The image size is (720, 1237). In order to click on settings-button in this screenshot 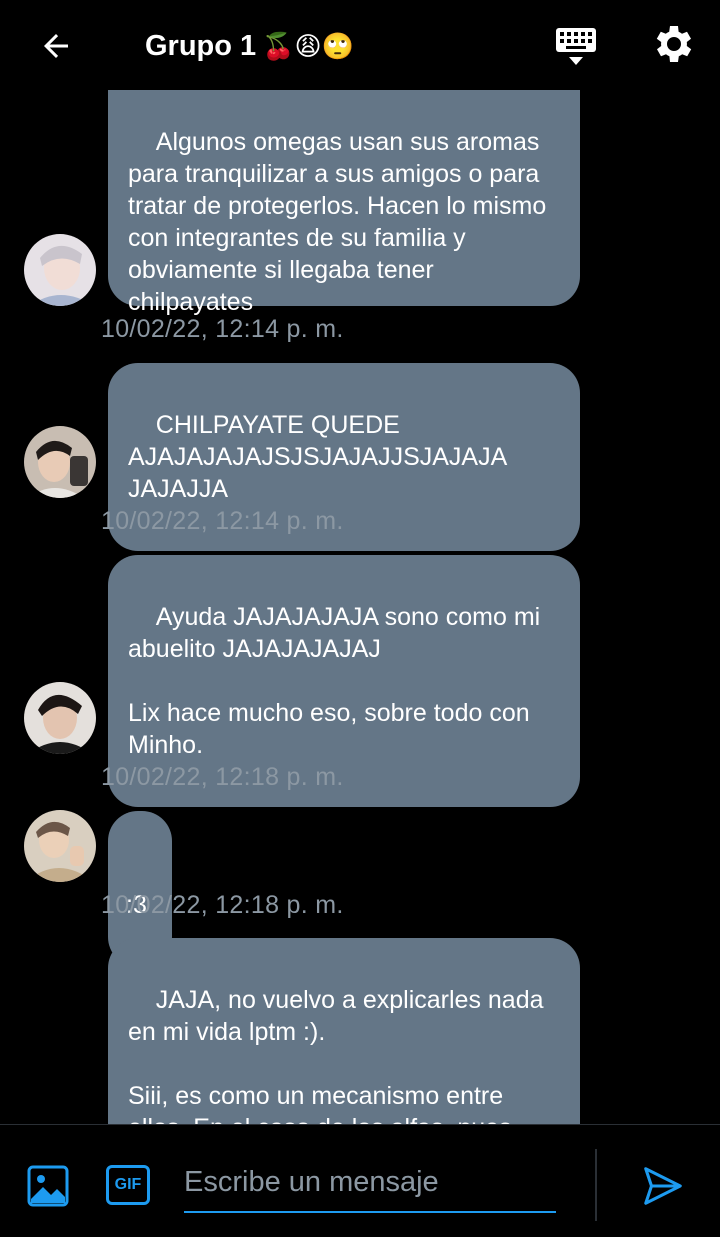, I will do `click(672, 44)`.